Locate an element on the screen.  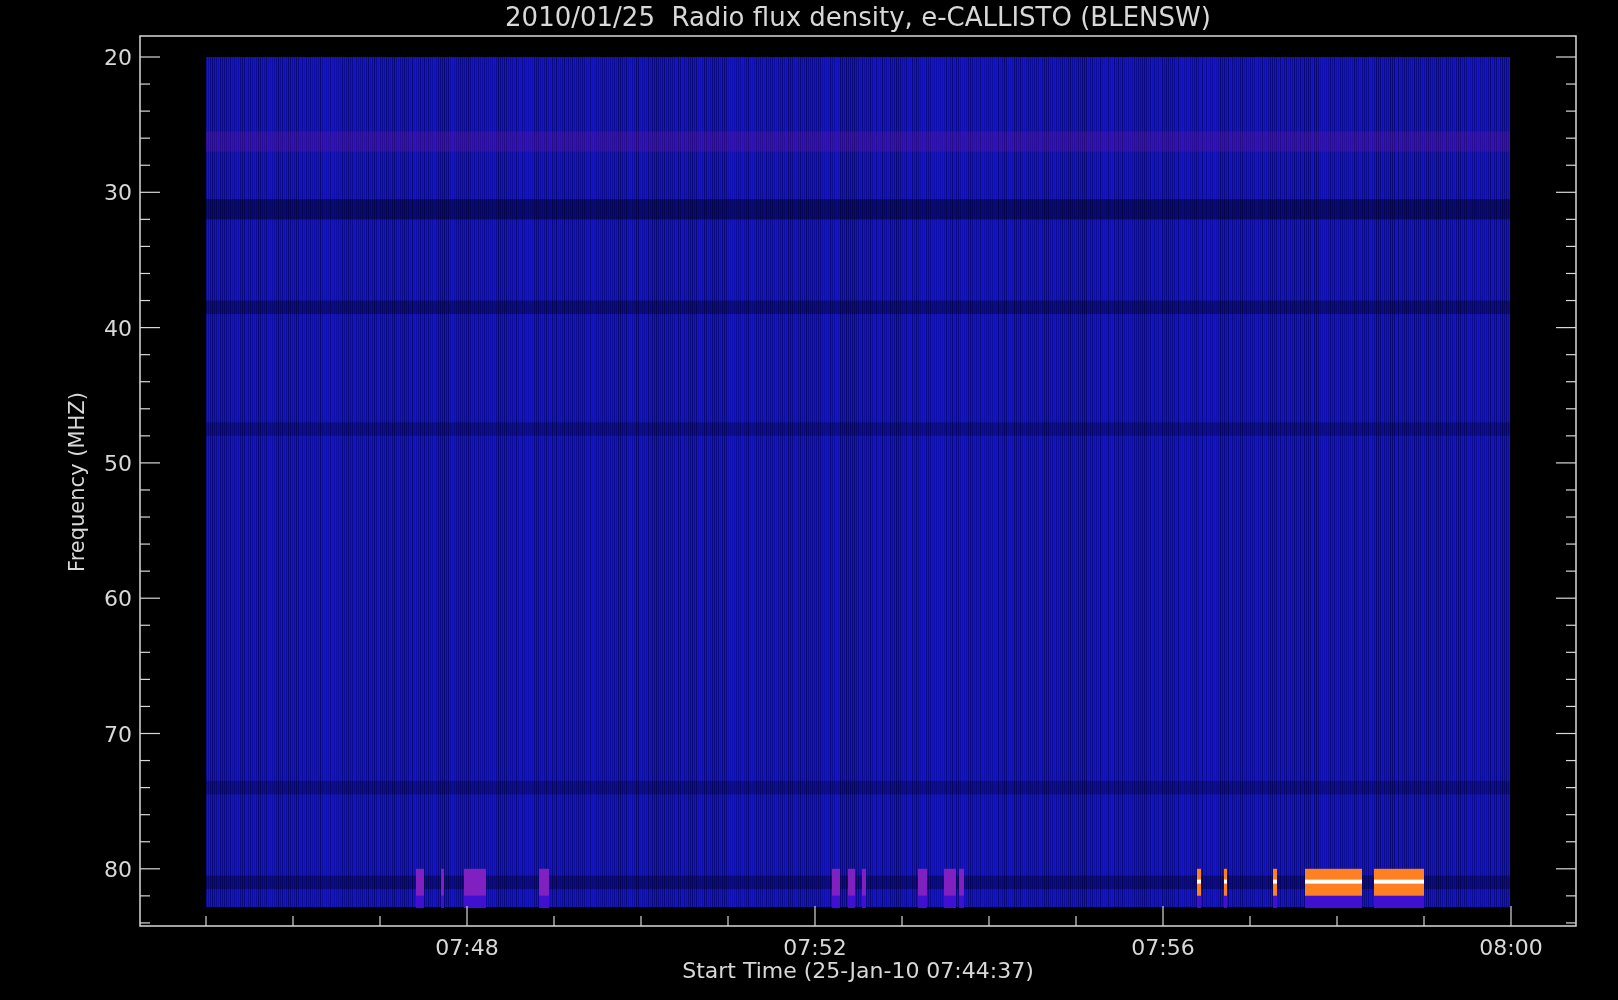
y-tick-label: 30 is located at coordinates (118, 193).